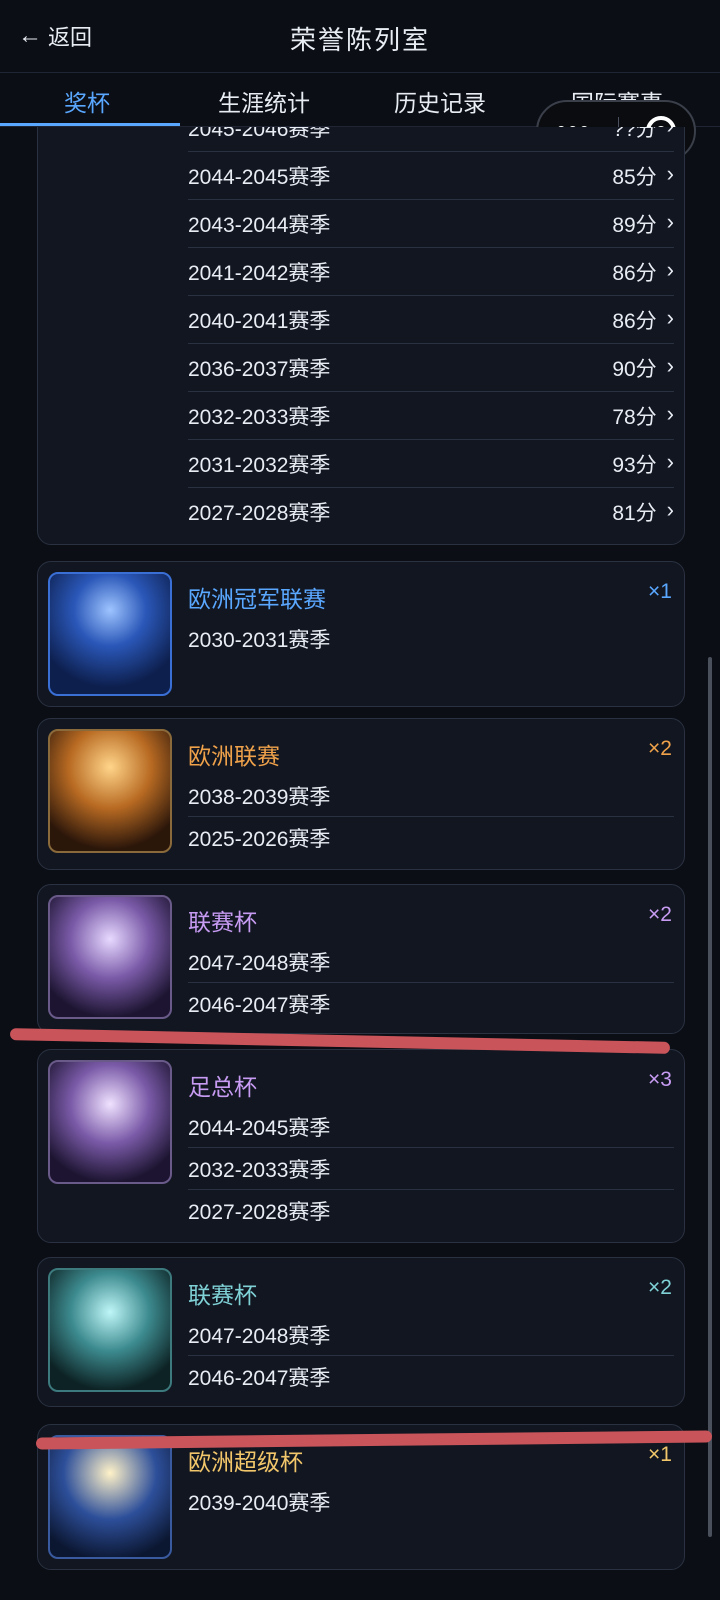 Image resolution: width=720 pixels, height=1600 pixels. I want to click on active-tab-indicator, so click(90, 124).